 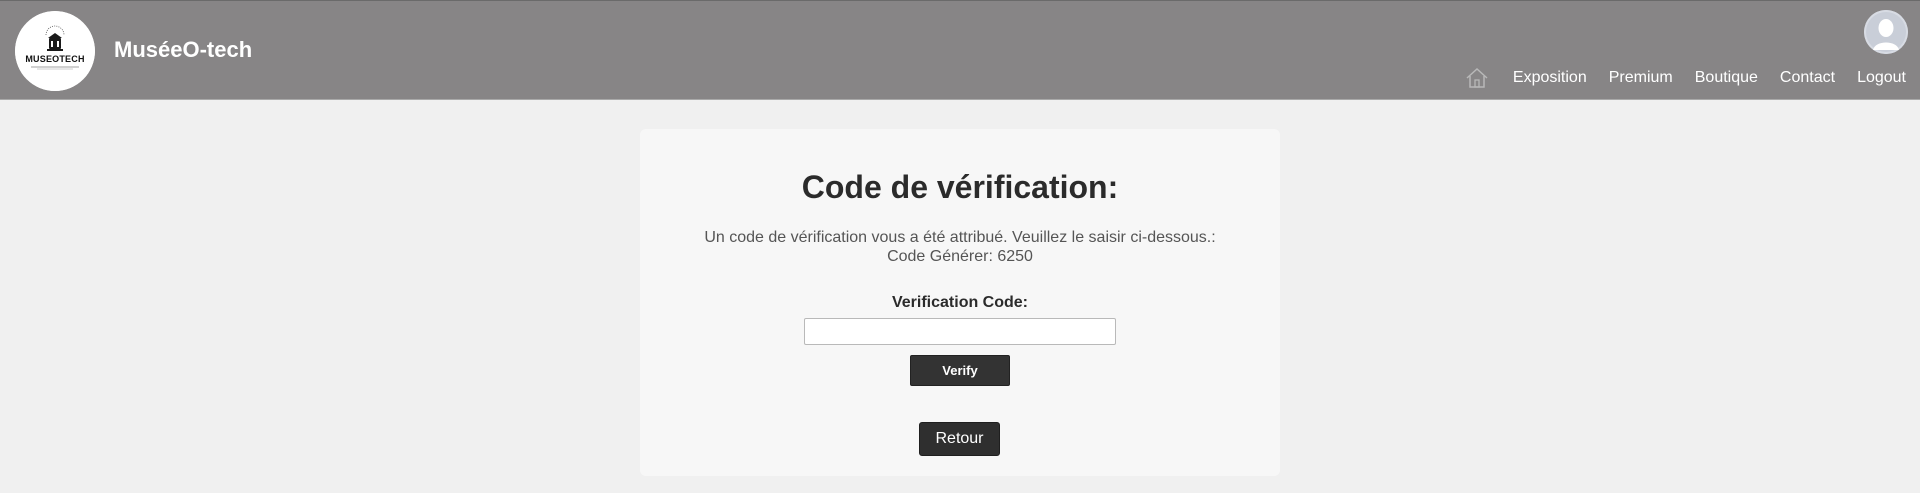 I want to click on nav-item-boutique: Boutique, so click(x=1726, y=78).